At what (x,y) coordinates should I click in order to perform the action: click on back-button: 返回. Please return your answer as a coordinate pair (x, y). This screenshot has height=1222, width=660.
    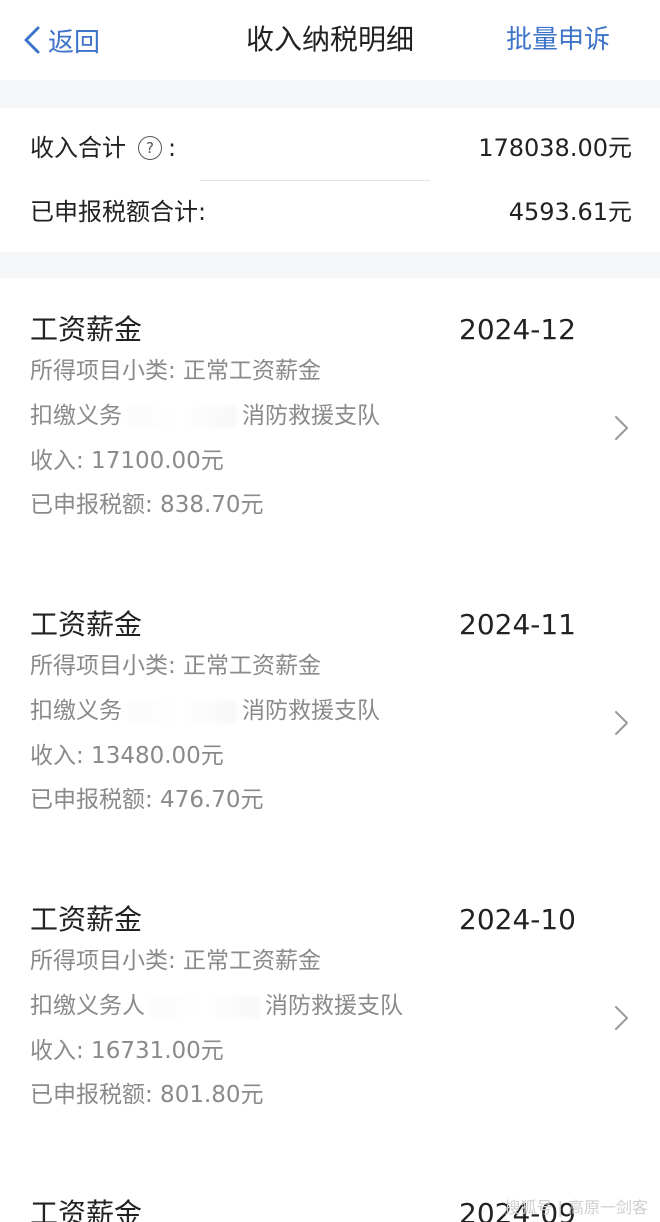
    Looking at the image, I should click on (61, 40).